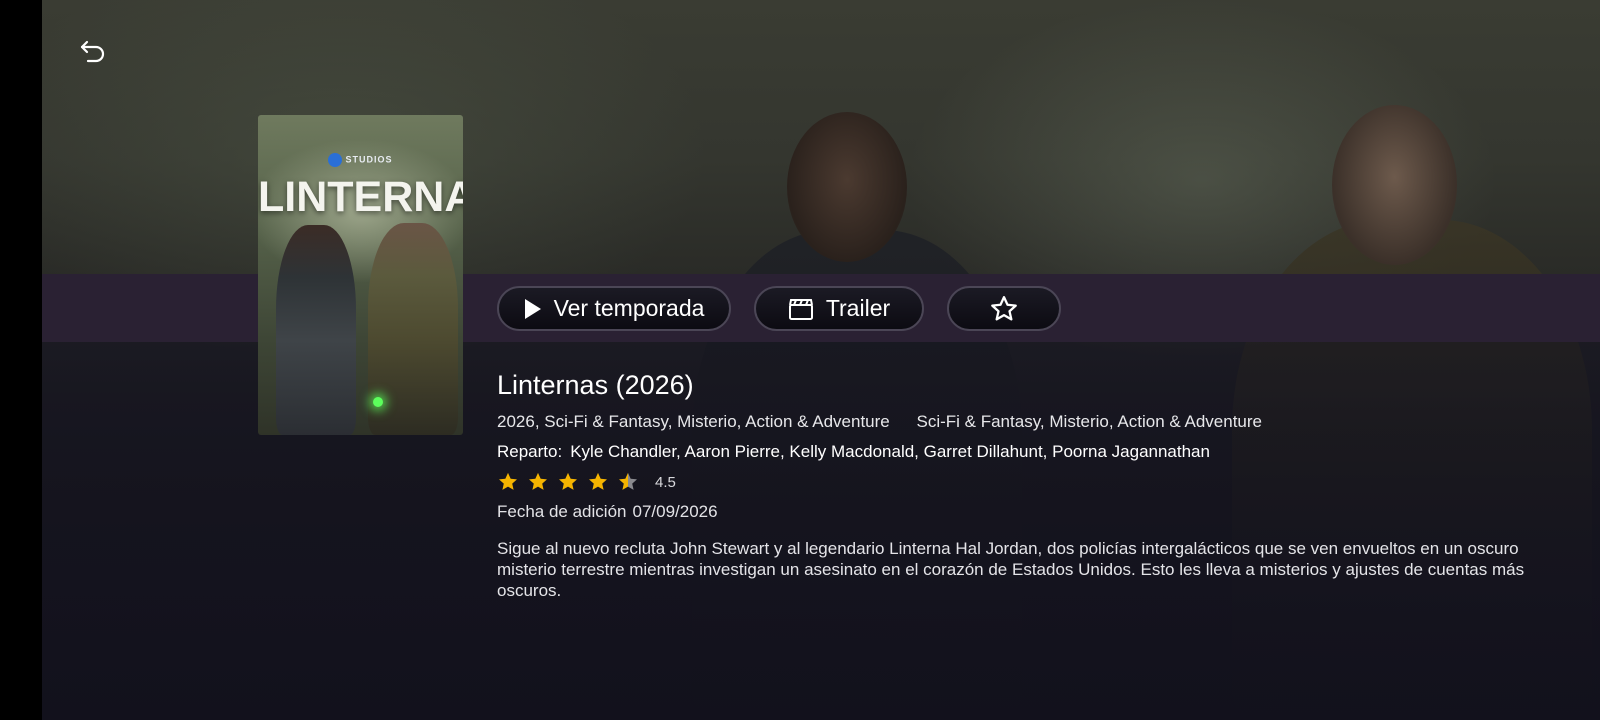 Image resolution: width=1600 pixels, height=720 pixels. What do you see at coordinates (360, 197) in the screenshot?
I see `poster-title: LINTERNAS` at bounding box center [360, 197].